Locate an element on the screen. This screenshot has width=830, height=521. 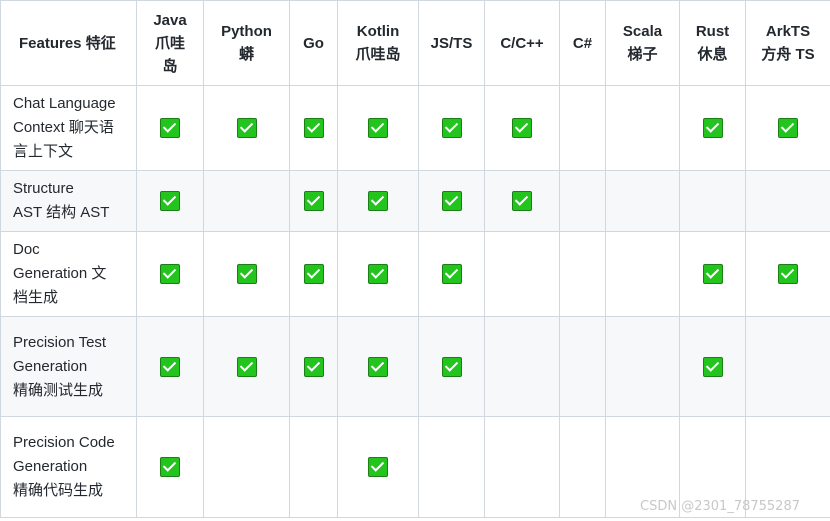
column-header-line: 爪哇 is located at coordinates (169, 43).